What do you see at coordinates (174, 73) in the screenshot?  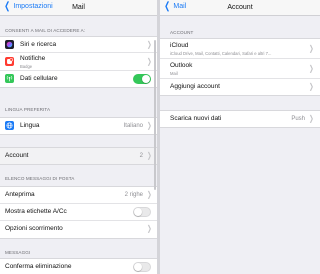 I see `outlook-sub: Mail` at bounding box center [174, 73].